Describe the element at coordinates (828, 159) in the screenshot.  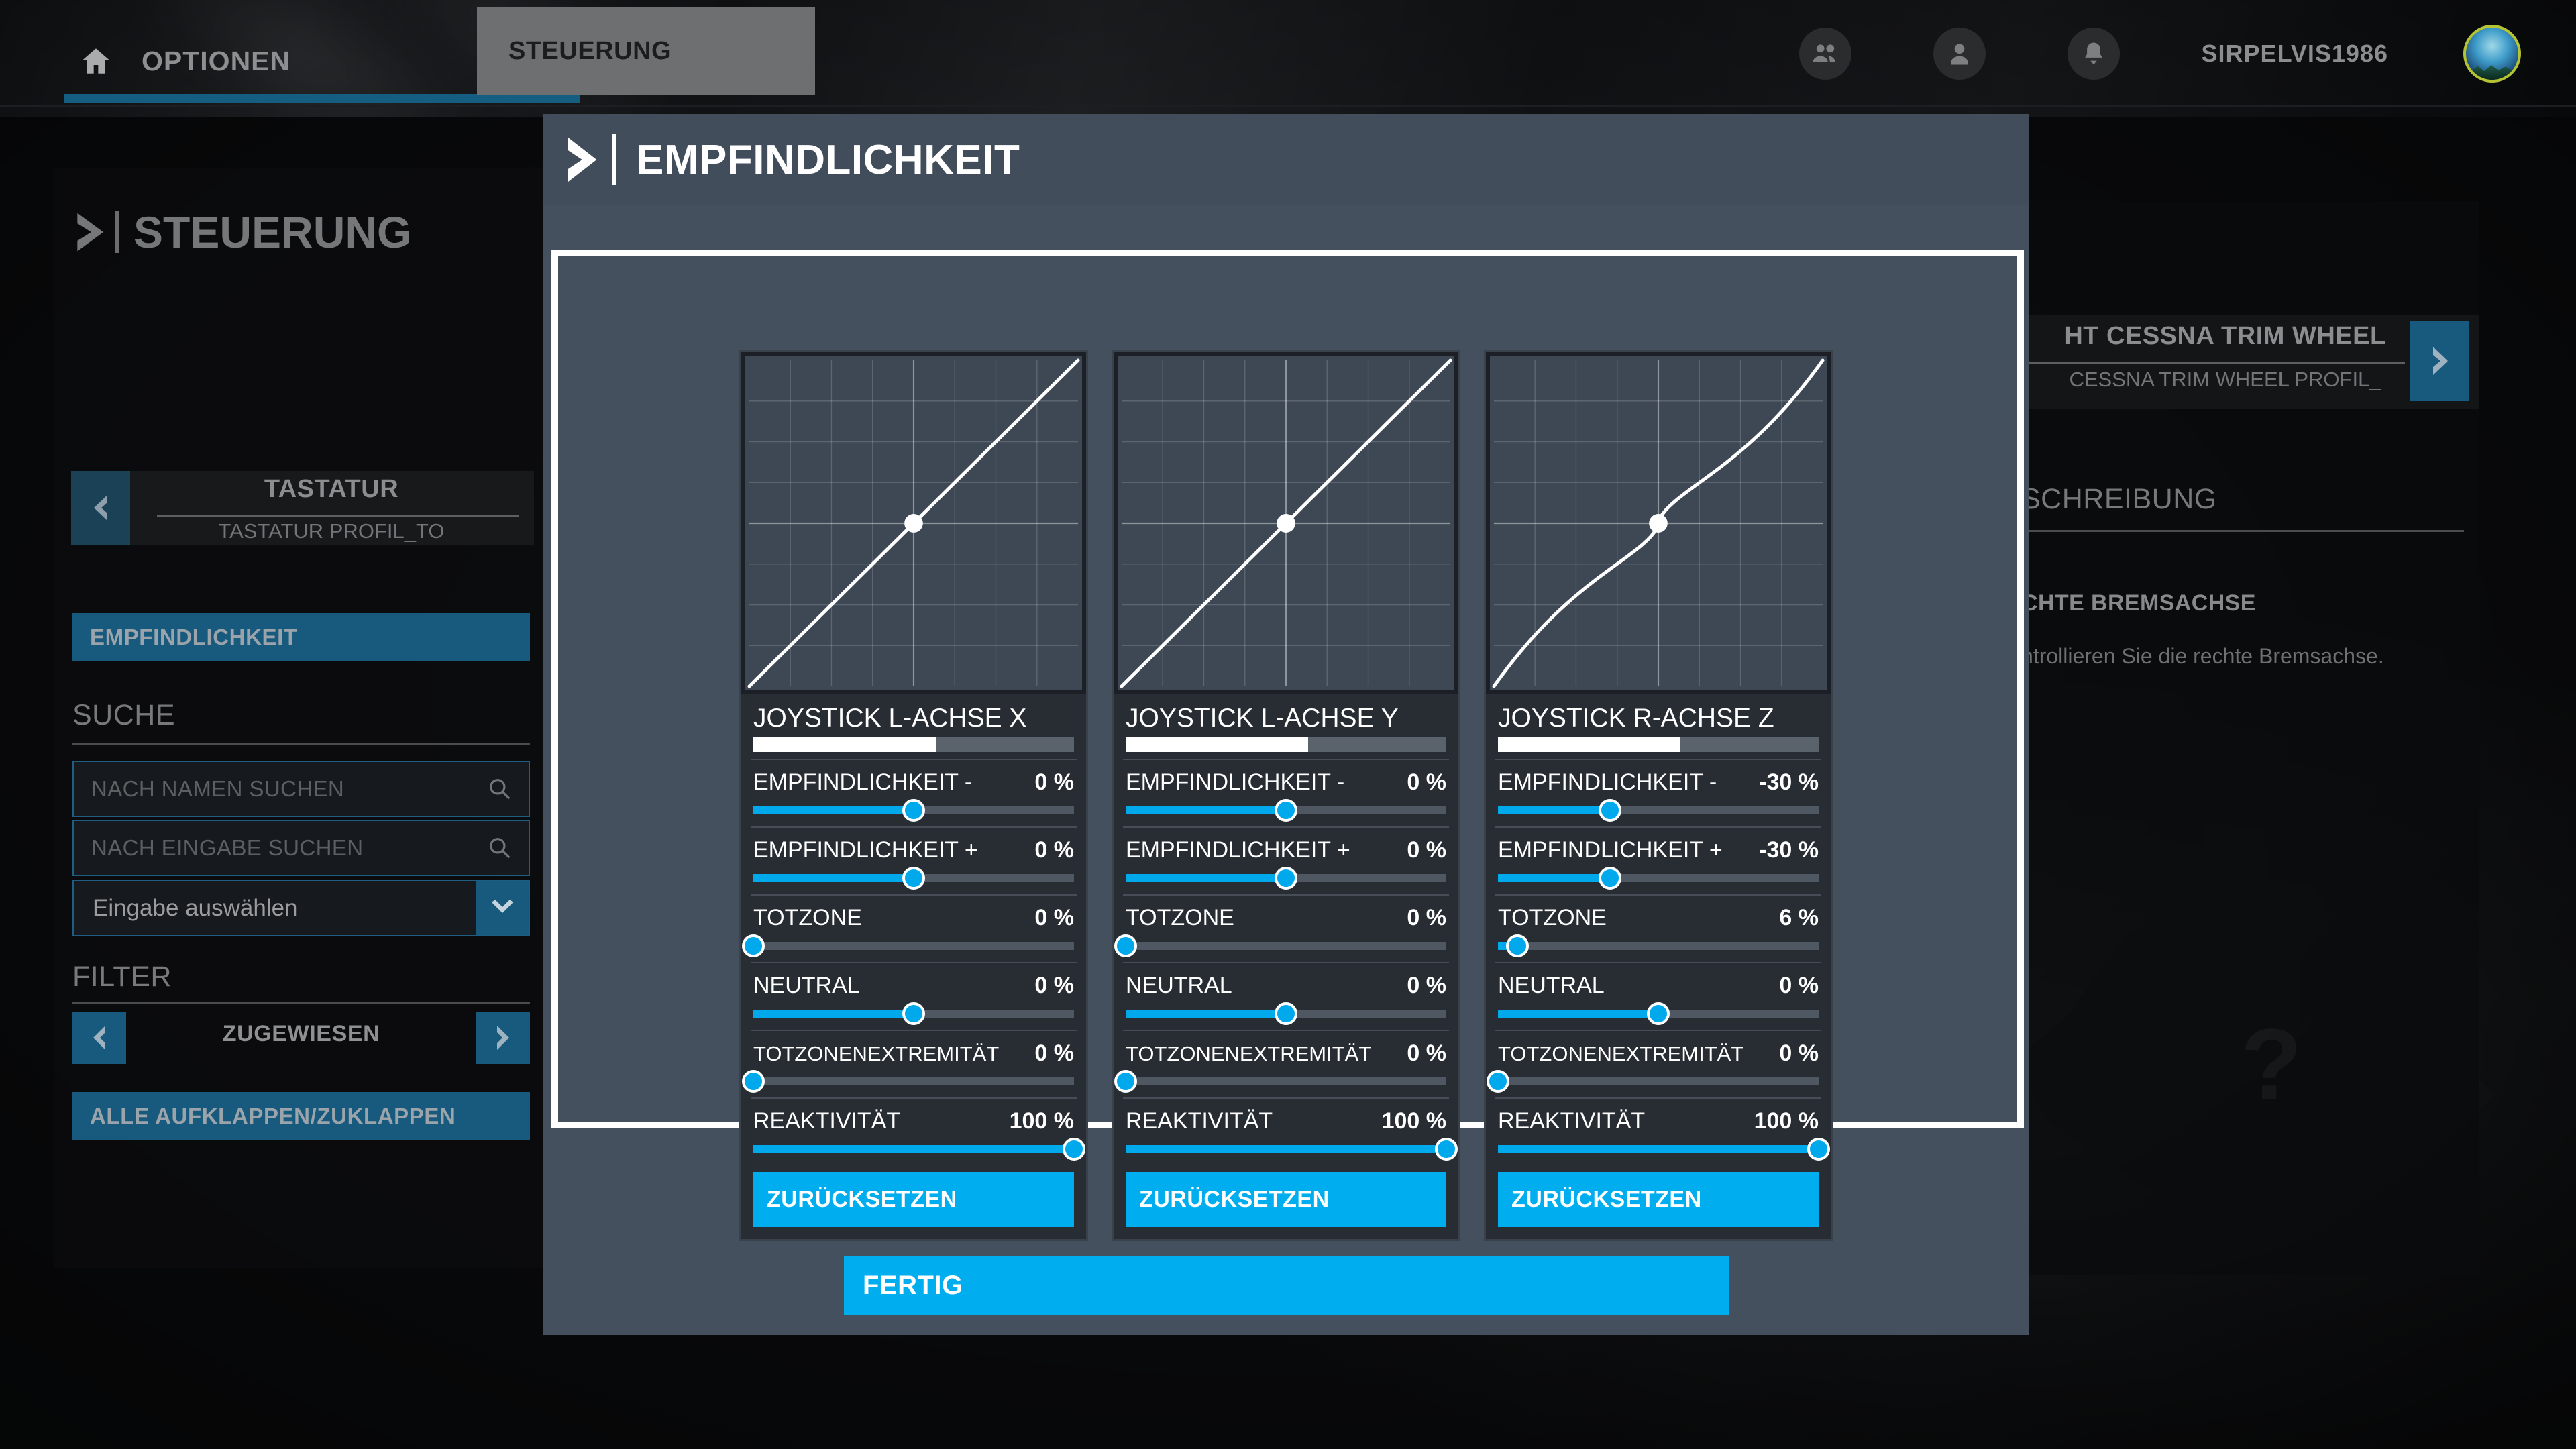
I see `modal-title: EMPFINDLICHKEIT` at that location.